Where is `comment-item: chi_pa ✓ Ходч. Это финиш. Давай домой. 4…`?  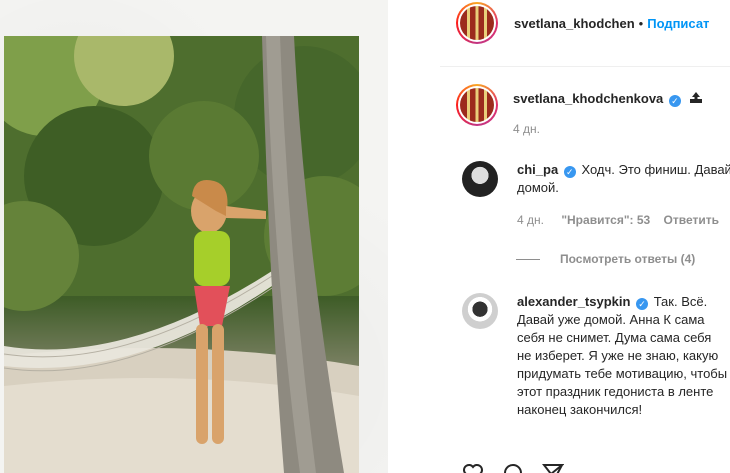
comment-item: chi_pa ✓ Ходч. Это финиш. Давай домой. 4… is located at coordinates (594, 195).